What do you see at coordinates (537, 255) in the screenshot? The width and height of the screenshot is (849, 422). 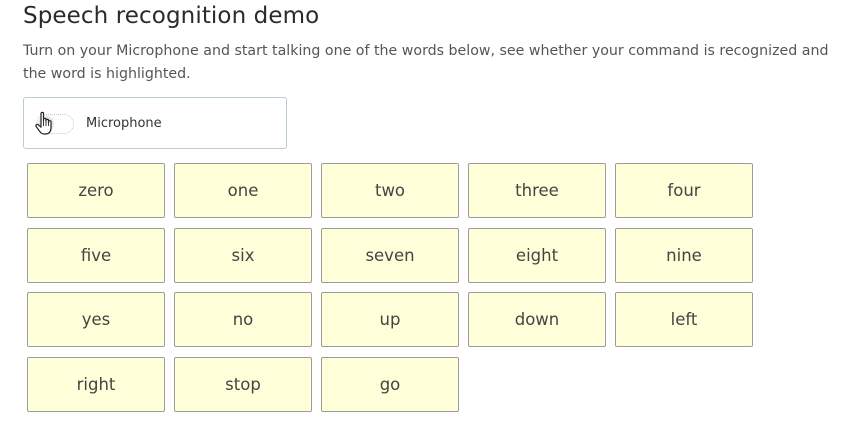 I see `word-button-eight: eight` at bounding box center [537, 255].